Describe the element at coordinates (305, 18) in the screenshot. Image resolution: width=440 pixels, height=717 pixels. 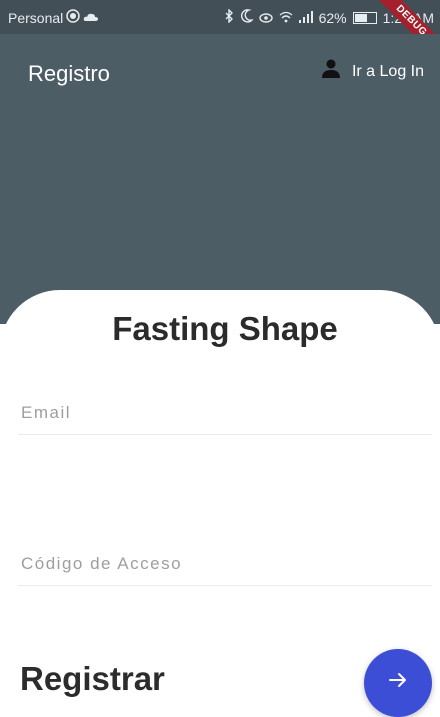
I see `signal-icon` at that location.